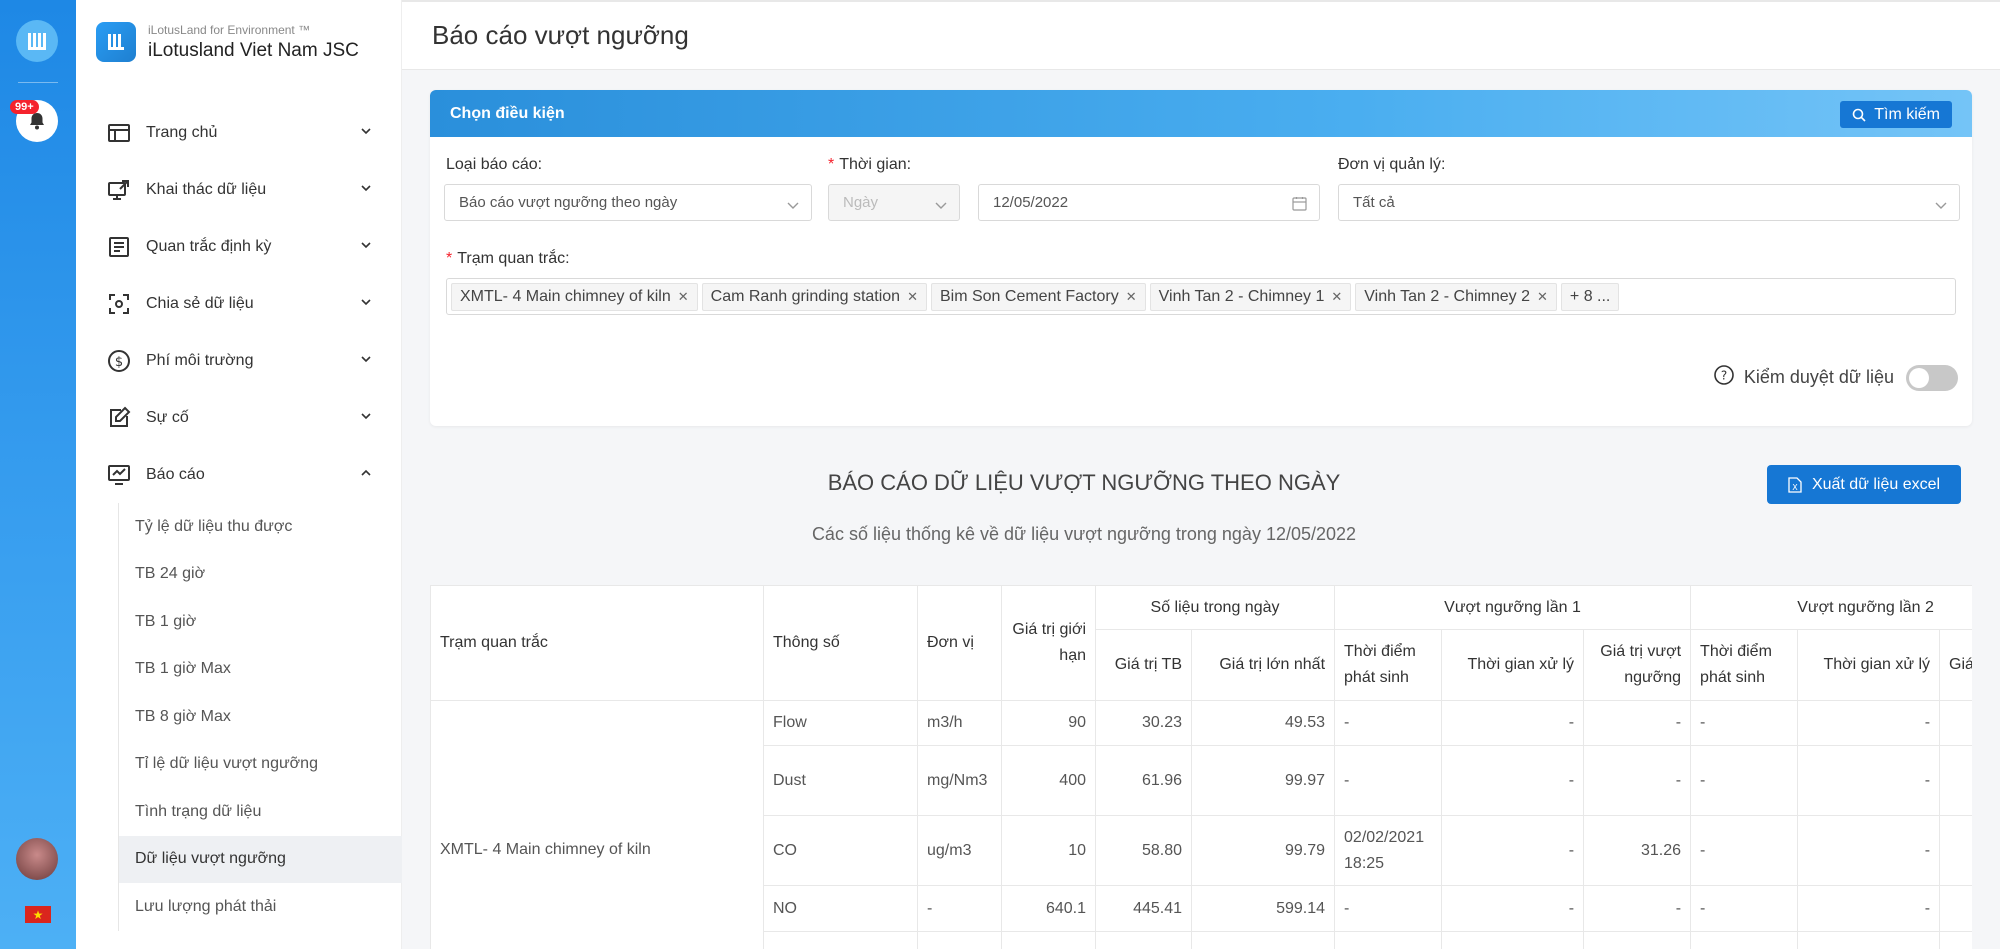 Image resolution: width=2000 pixels, height=949 pixels. I want to click on menu-item-home: Trang chủ, so click(239, 132).